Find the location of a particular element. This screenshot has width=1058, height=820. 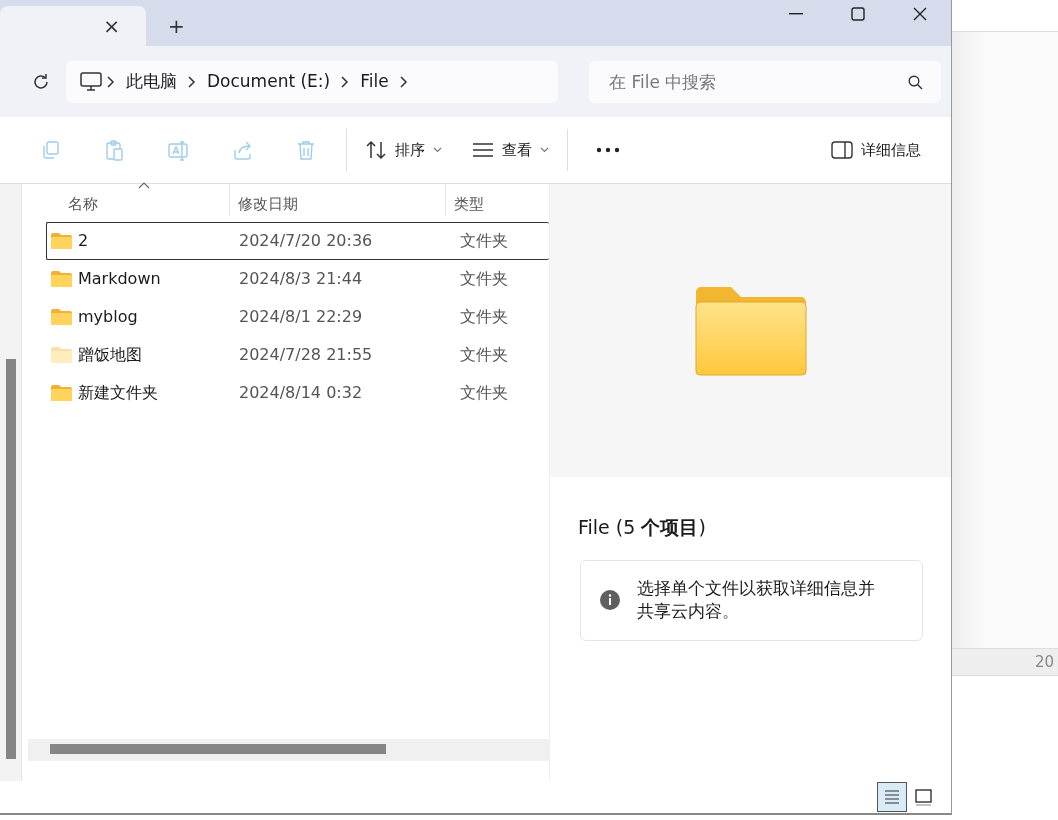

file-name: 蹭饭地图 is located at coordinates (110, 355).